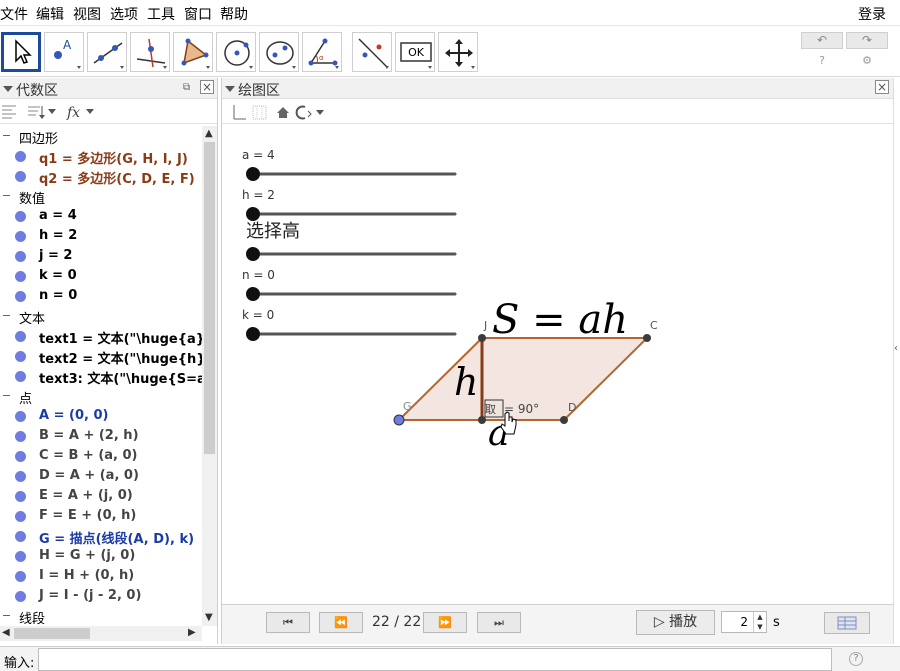  I want to click on scroll-down-icon: ▼, so click(209, 617).